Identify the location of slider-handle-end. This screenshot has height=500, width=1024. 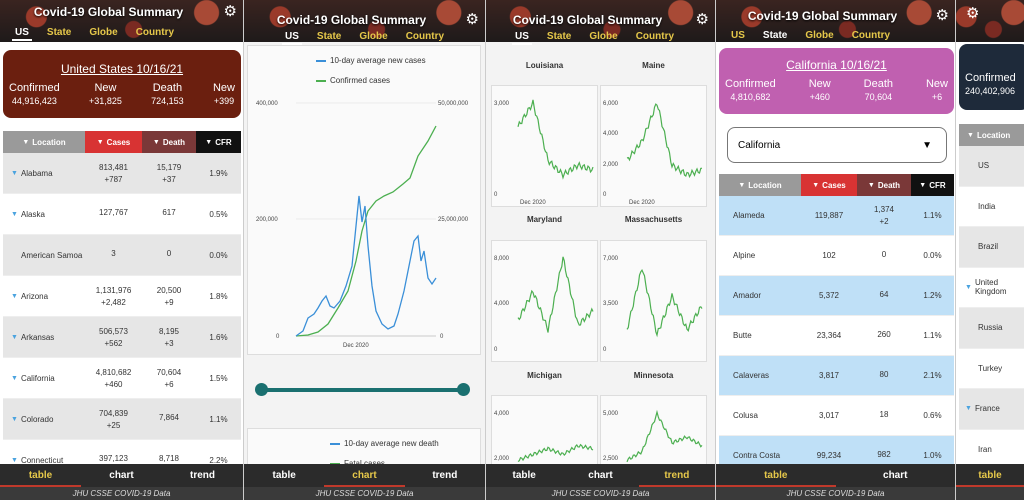
(463, 389).